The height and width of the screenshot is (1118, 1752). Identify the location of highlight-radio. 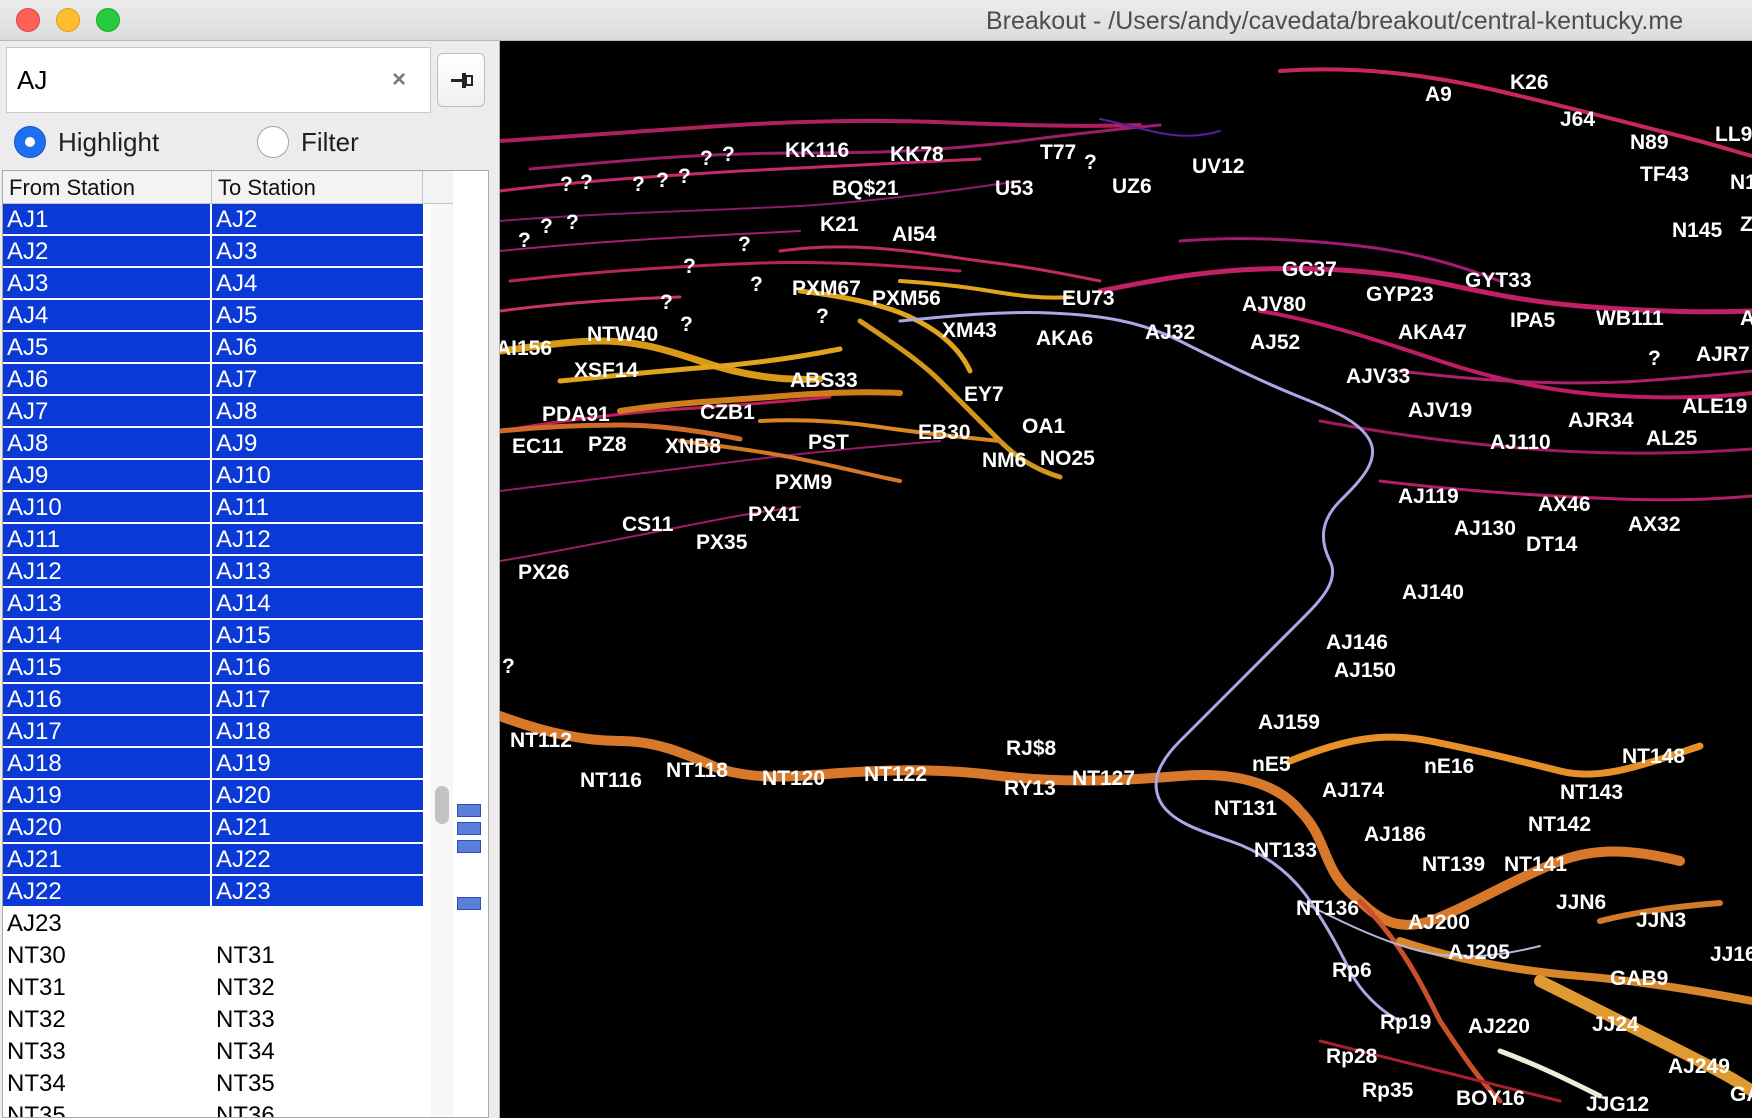
(30, 142).